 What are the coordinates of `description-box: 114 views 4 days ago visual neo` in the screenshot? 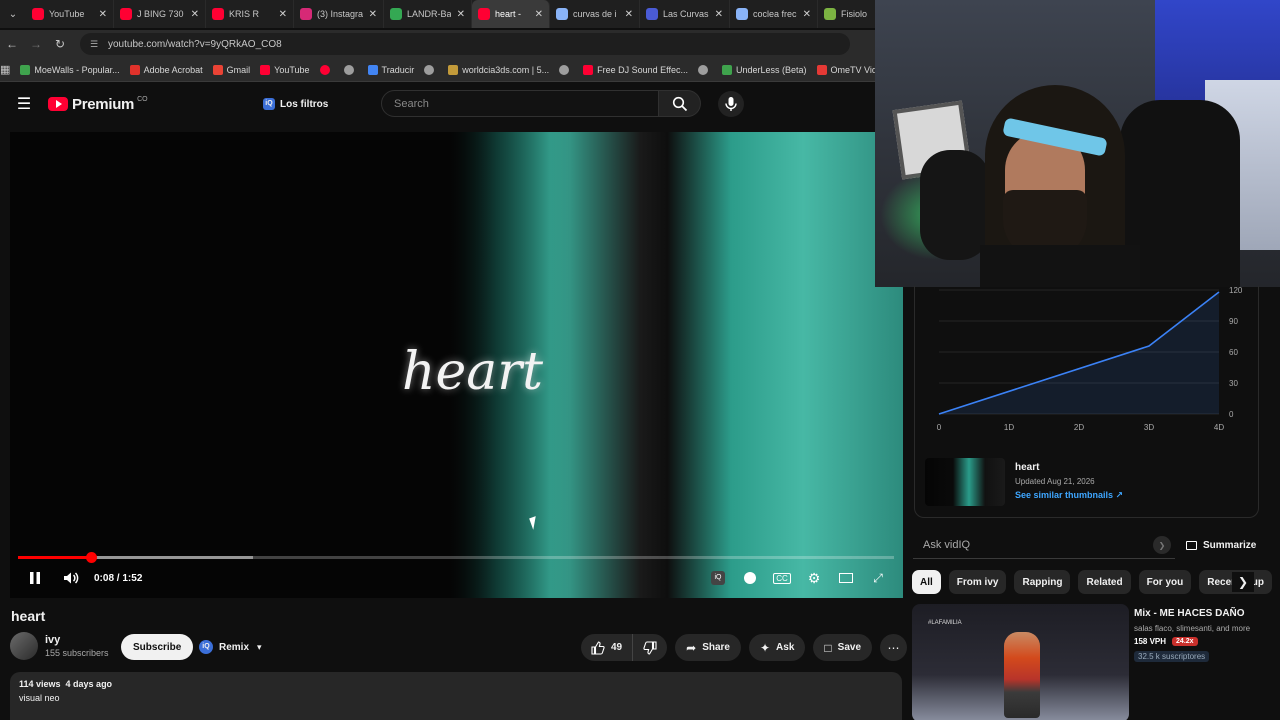 It's located at (456, 696).